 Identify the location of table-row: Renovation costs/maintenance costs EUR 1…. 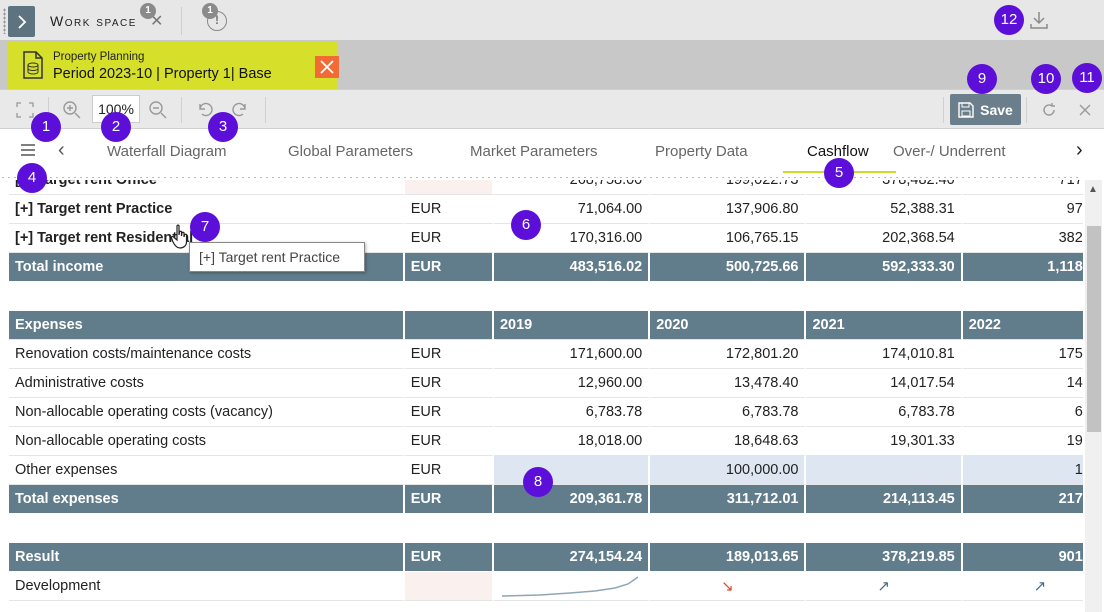
(546, 354).